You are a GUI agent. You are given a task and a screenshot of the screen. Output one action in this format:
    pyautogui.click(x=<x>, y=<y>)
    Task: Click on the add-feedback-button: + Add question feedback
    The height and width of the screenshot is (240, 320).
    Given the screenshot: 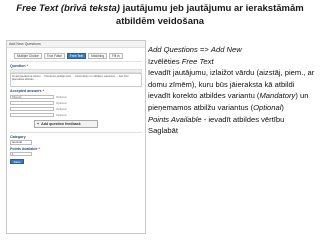 What is the action you would take?
    pyautogui.click(x=66, y=124)
    